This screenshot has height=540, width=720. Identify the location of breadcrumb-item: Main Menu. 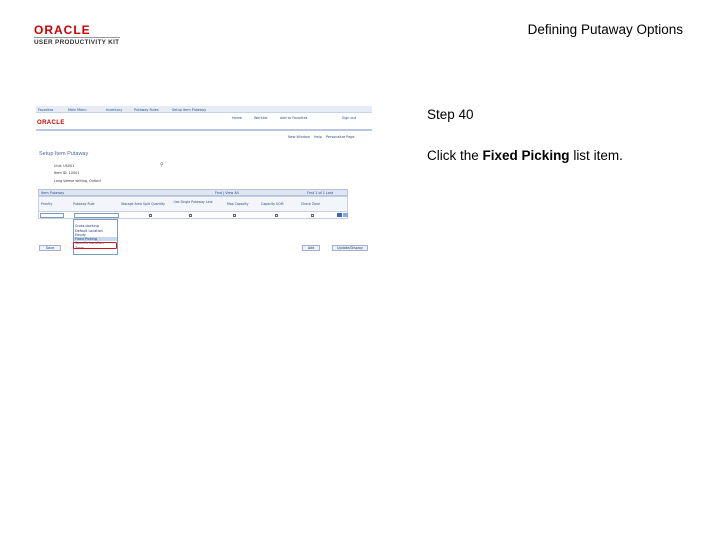
(77, 110).